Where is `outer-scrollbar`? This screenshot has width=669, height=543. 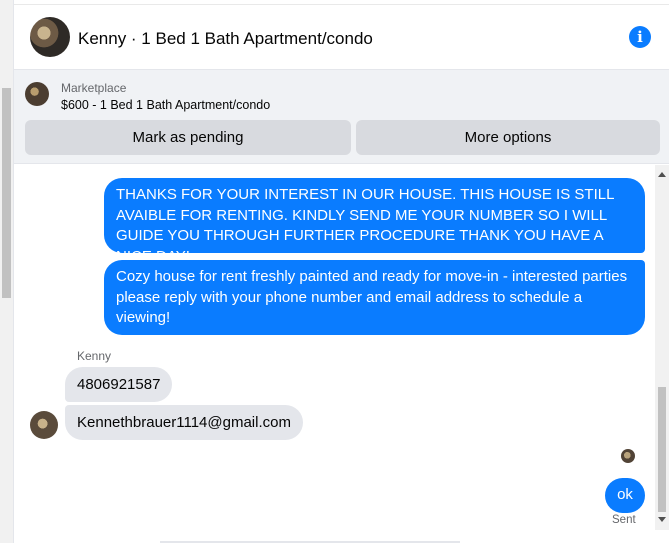 outer-scrollbar is located at coordinates (6, 271).